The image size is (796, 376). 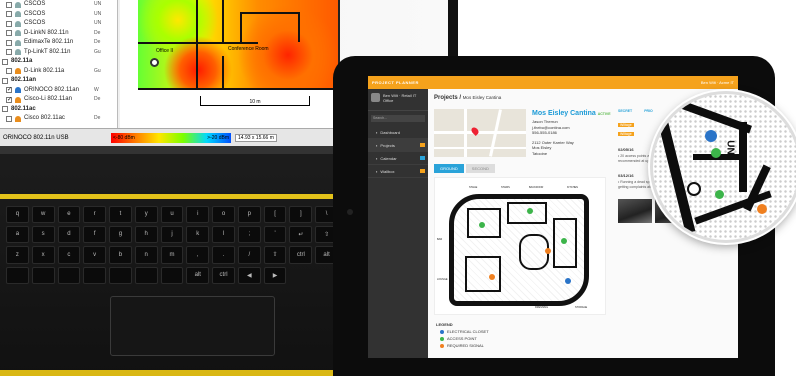 What do you see at coordinates (198, 275) in the screenshot?
I see `keyboard-key: alt` at bounding box center [198, 275].